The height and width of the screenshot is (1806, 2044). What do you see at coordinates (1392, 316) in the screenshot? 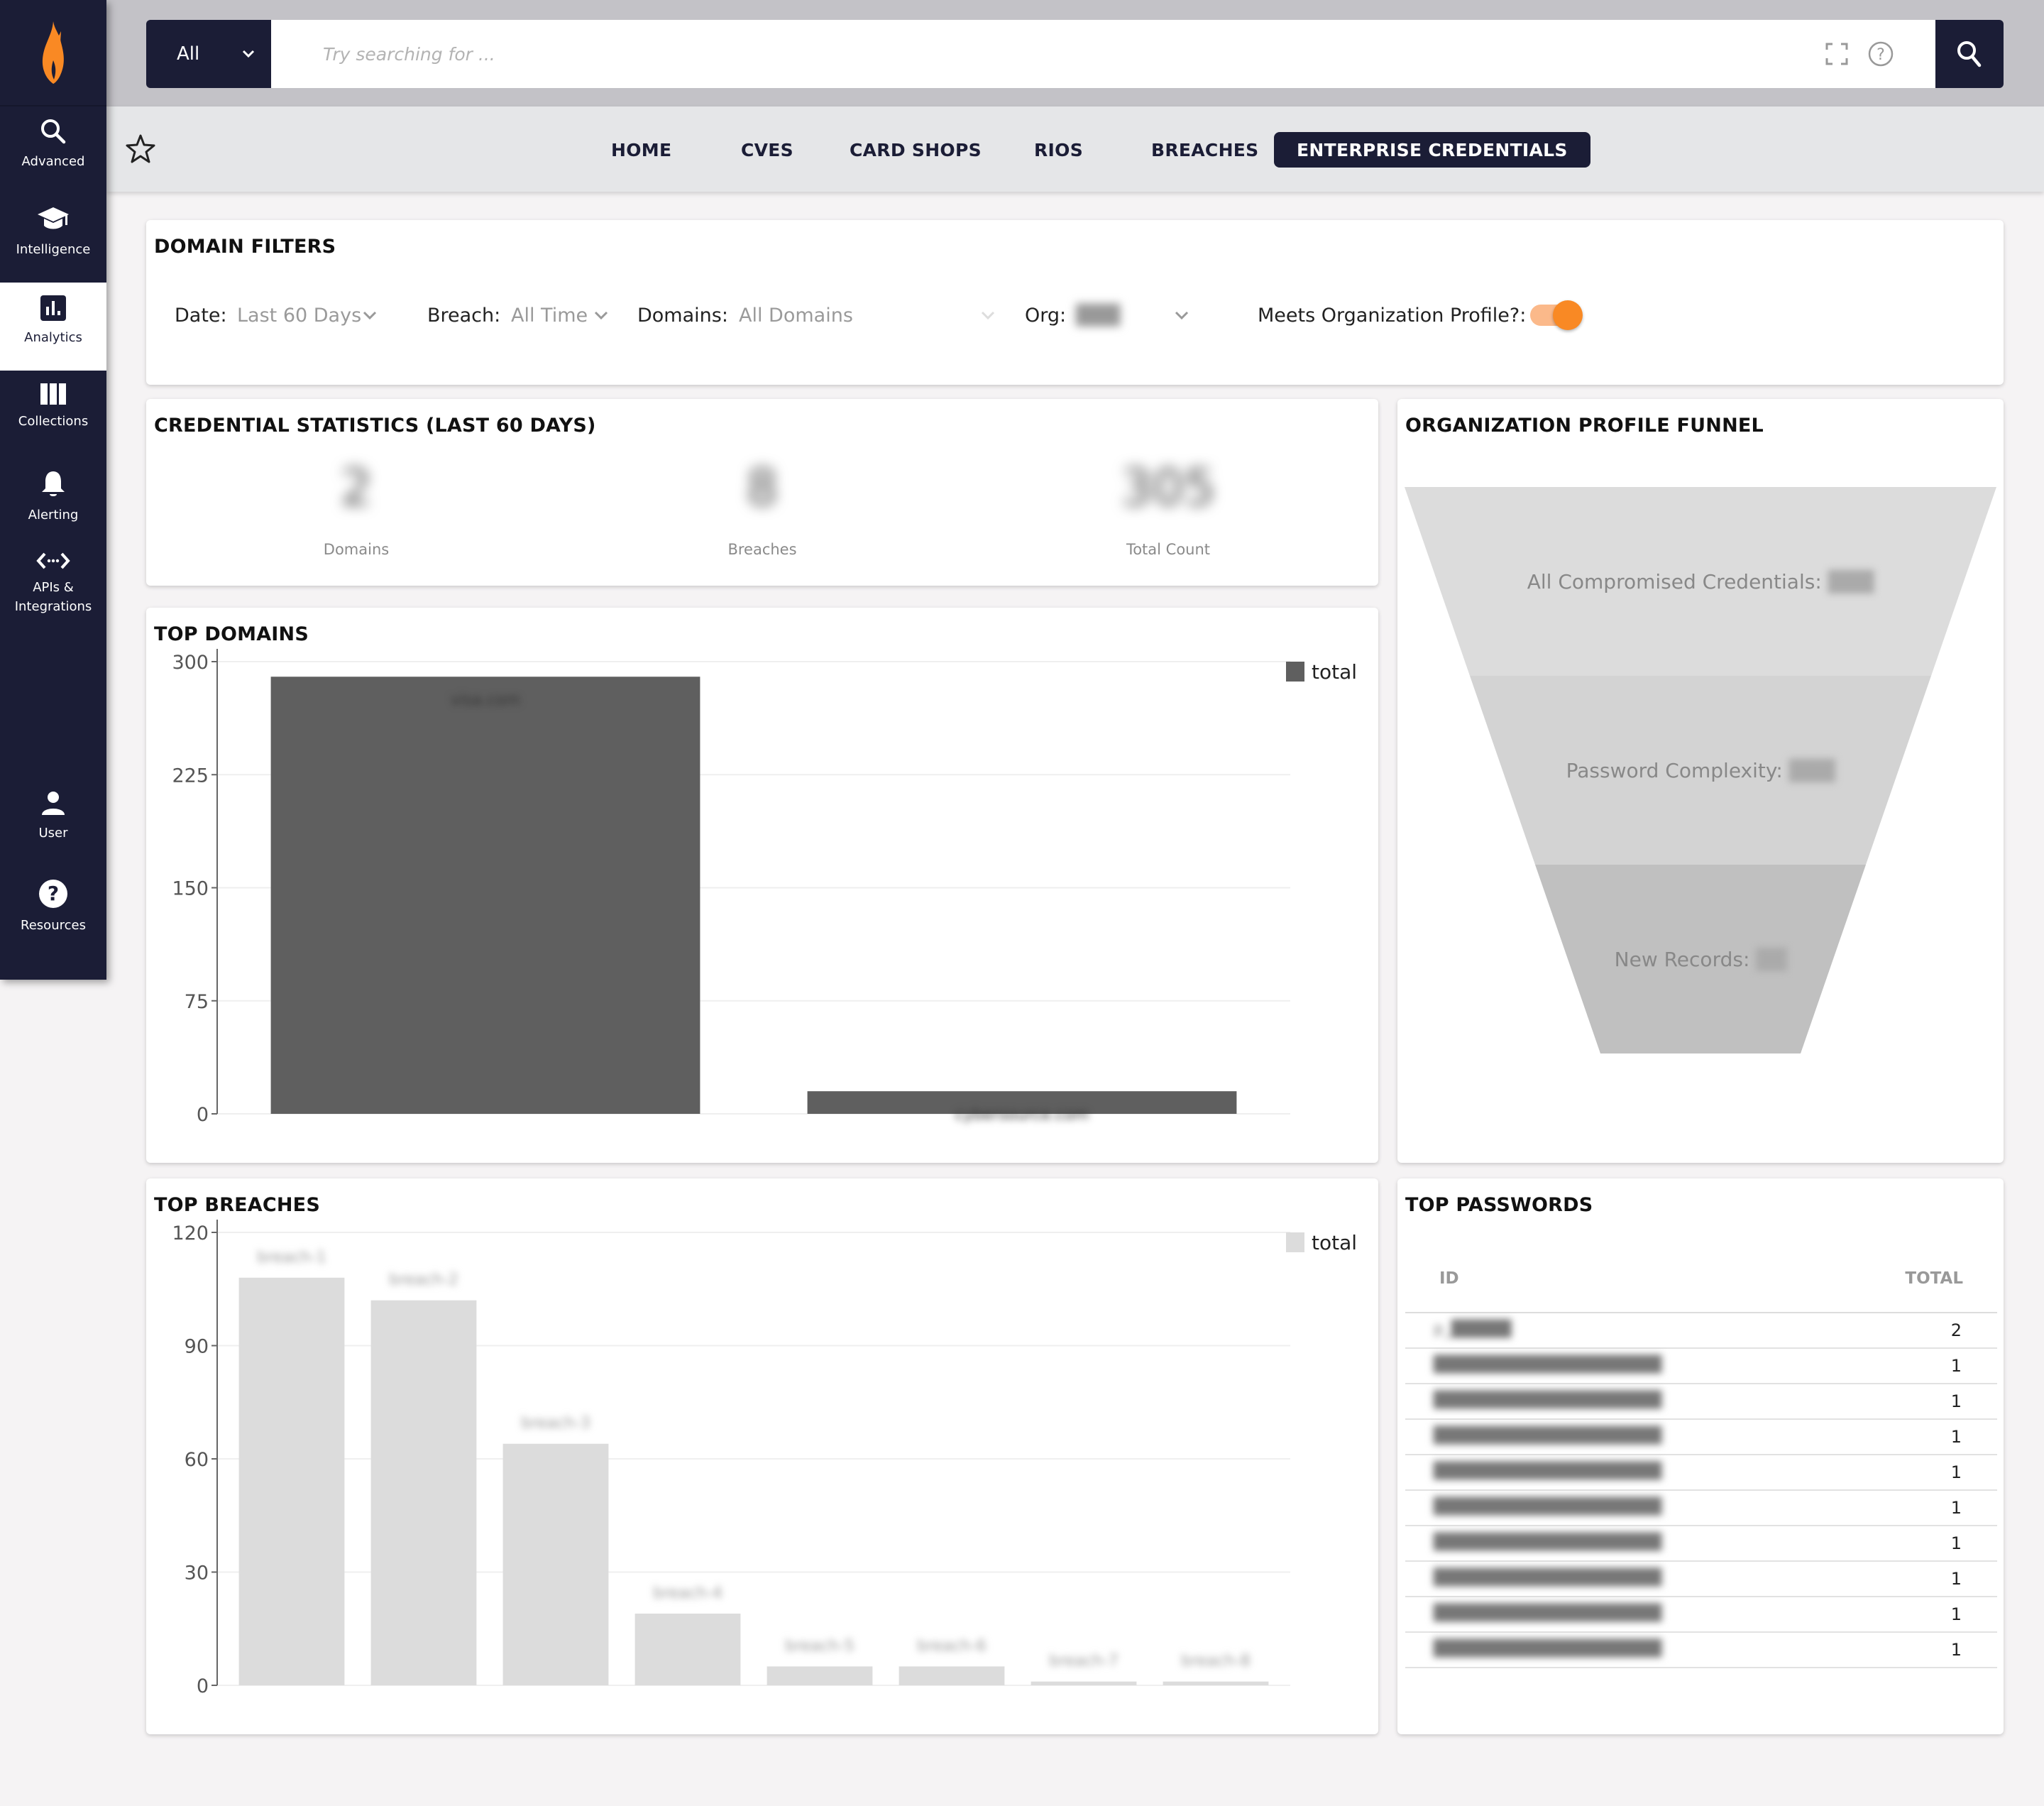
I see `org-profile-label: Meets Organization Profile?:` at bounding box center [1392, 316].